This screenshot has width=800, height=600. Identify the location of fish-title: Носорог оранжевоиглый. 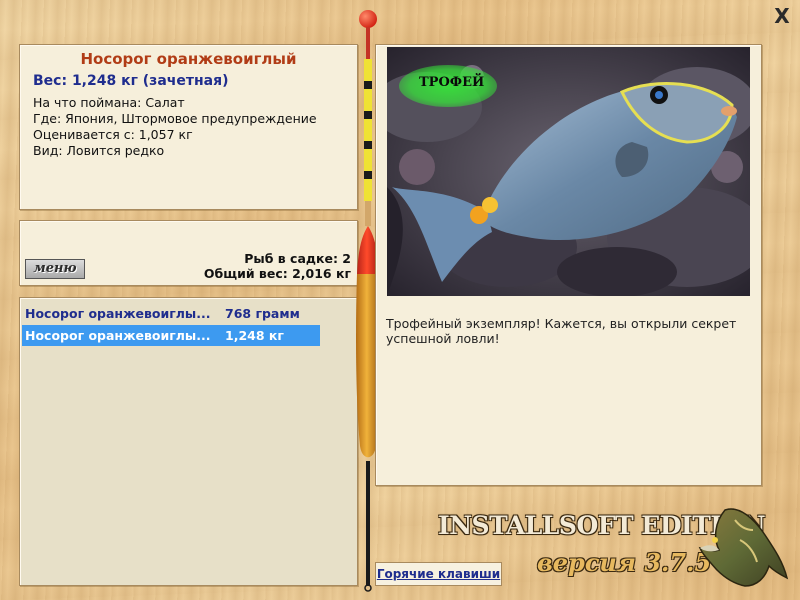
(188, 59).